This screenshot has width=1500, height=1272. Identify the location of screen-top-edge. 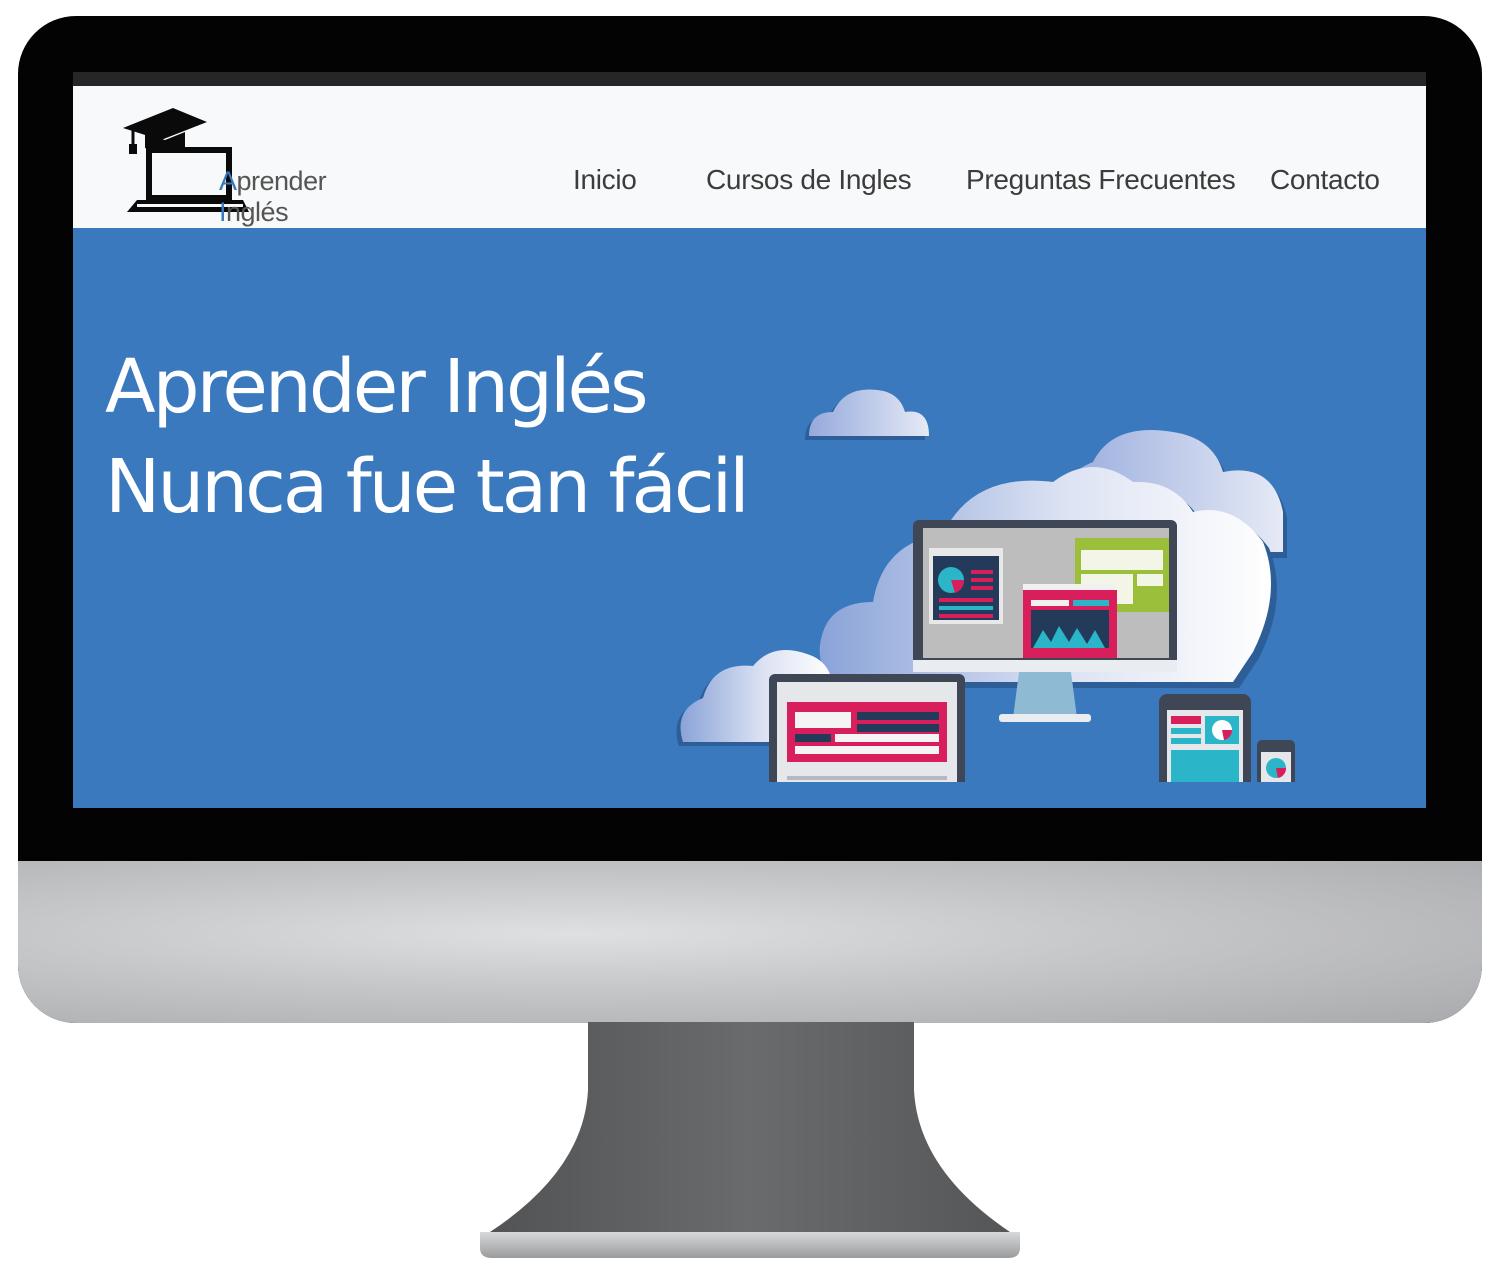
(749, 79).